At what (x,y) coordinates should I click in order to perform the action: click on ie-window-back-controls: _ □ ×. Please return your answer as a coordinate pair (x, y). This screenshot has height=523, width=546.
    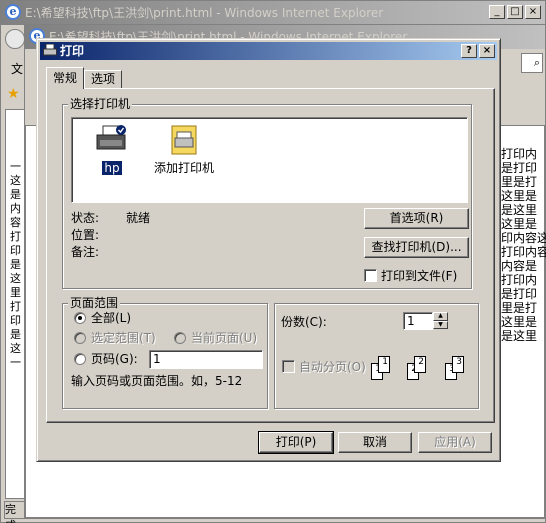
    Looking at the image, I should click on (515, 12).